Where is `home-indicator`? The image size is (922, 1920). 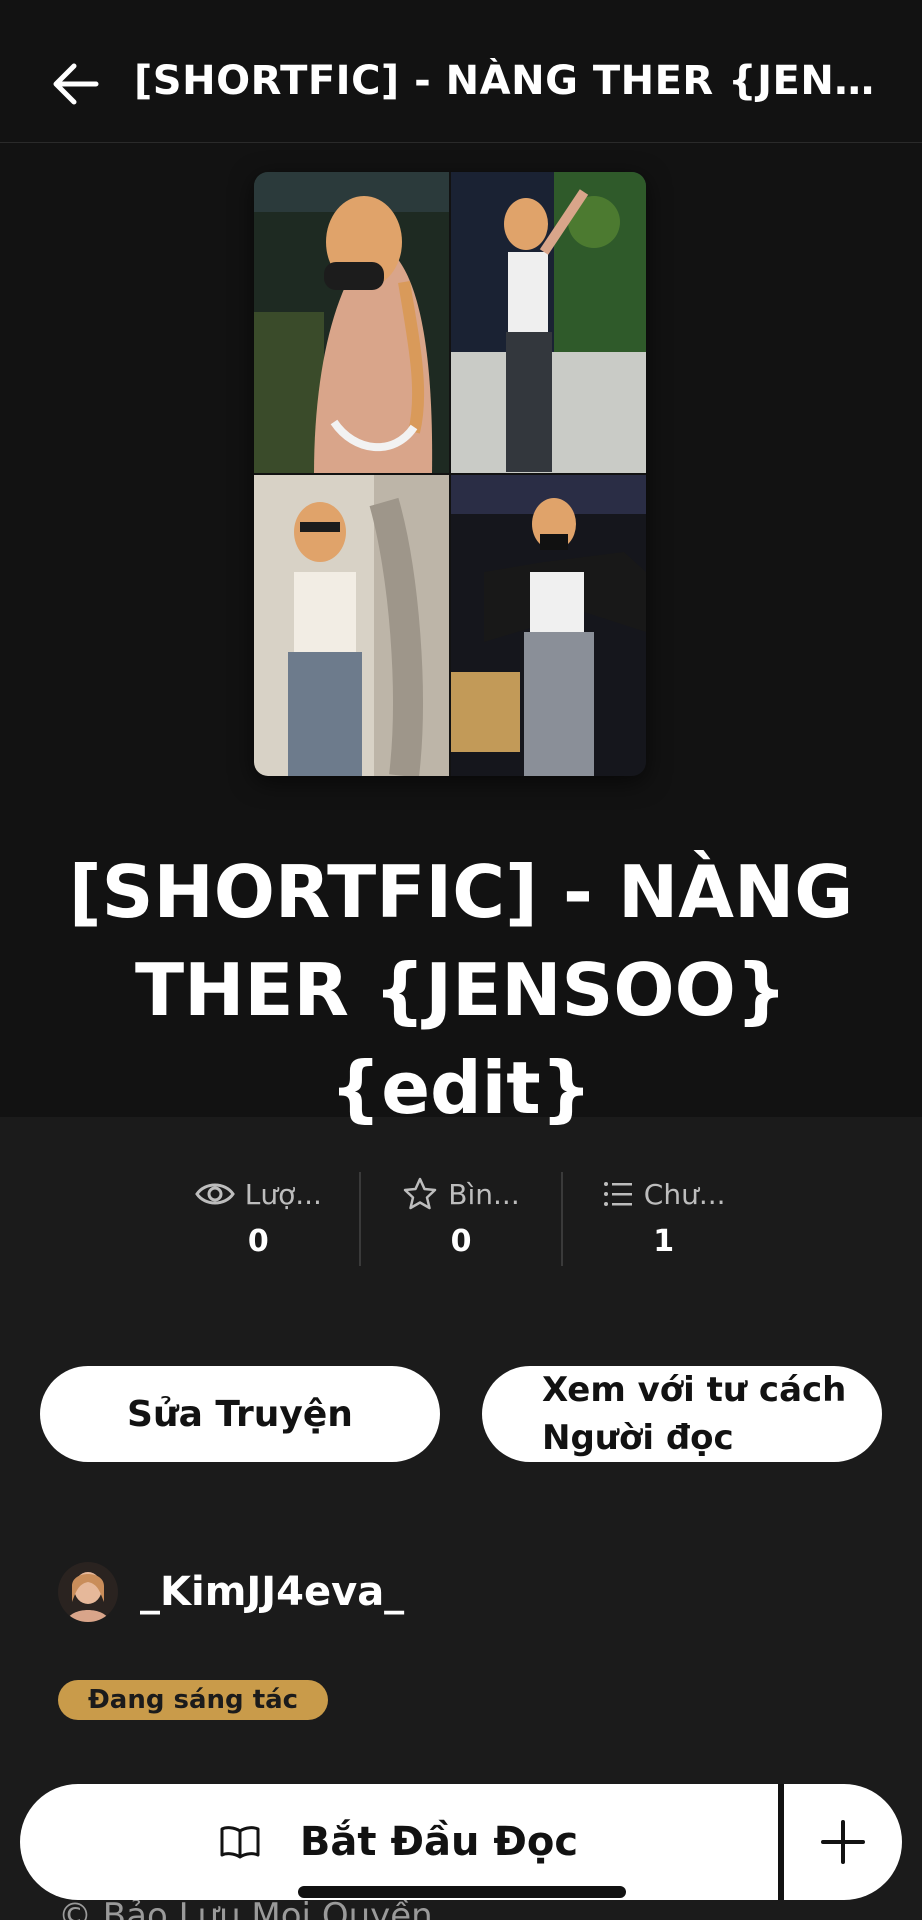 home-indicator is located at coordinates (462, 1892).